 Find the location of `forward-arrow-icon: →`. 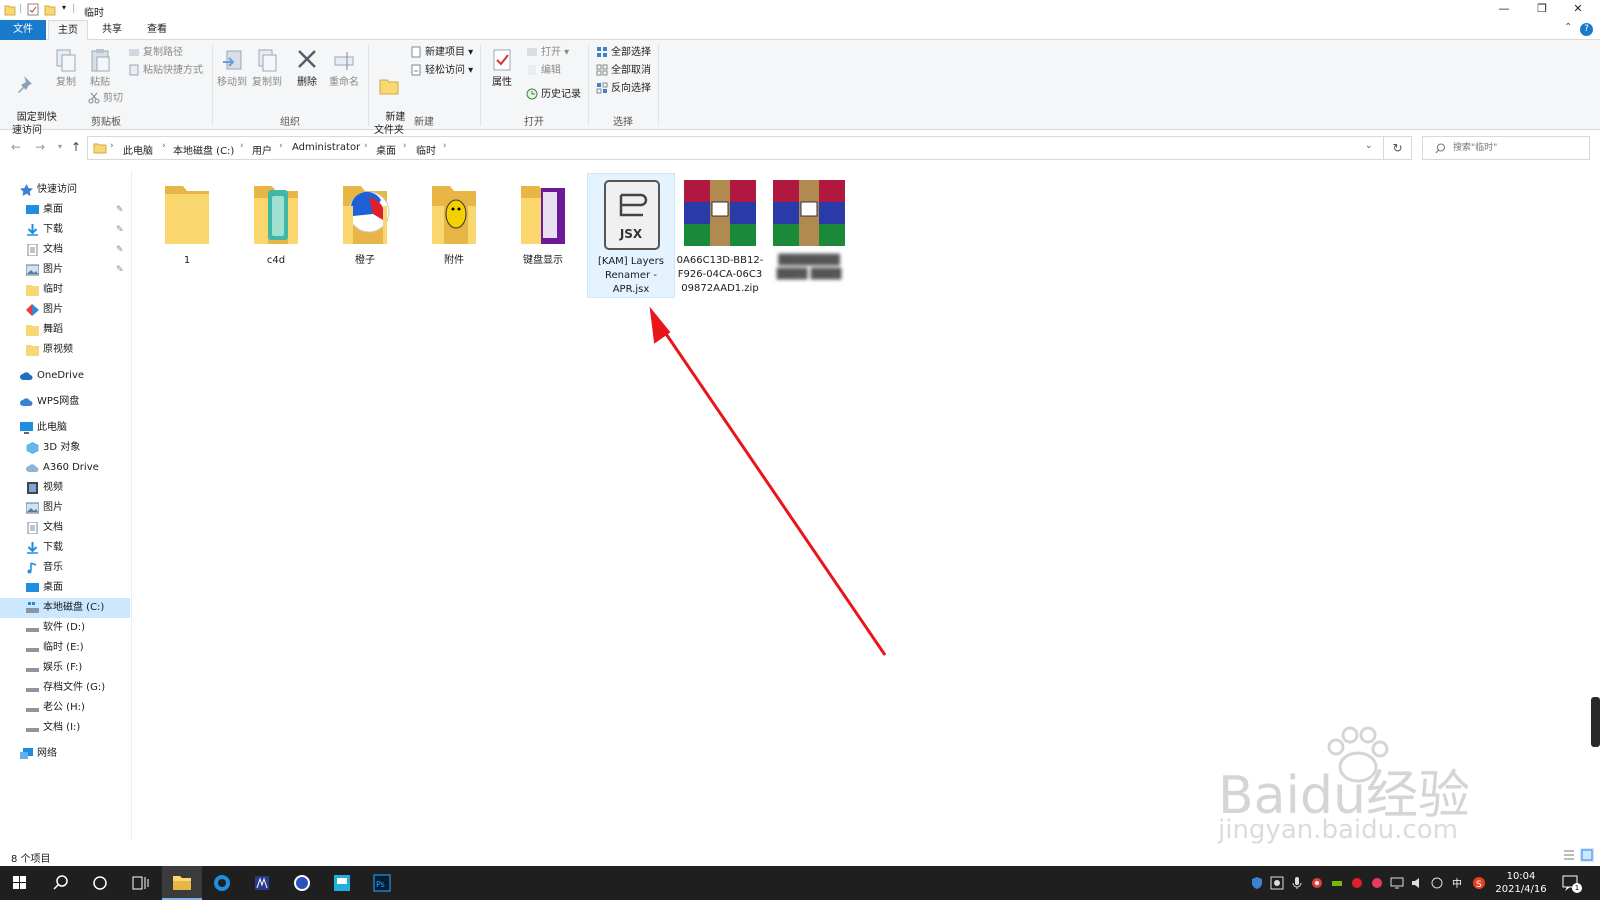

forward-arrow-icon: → is located at coordinates (40, 147).